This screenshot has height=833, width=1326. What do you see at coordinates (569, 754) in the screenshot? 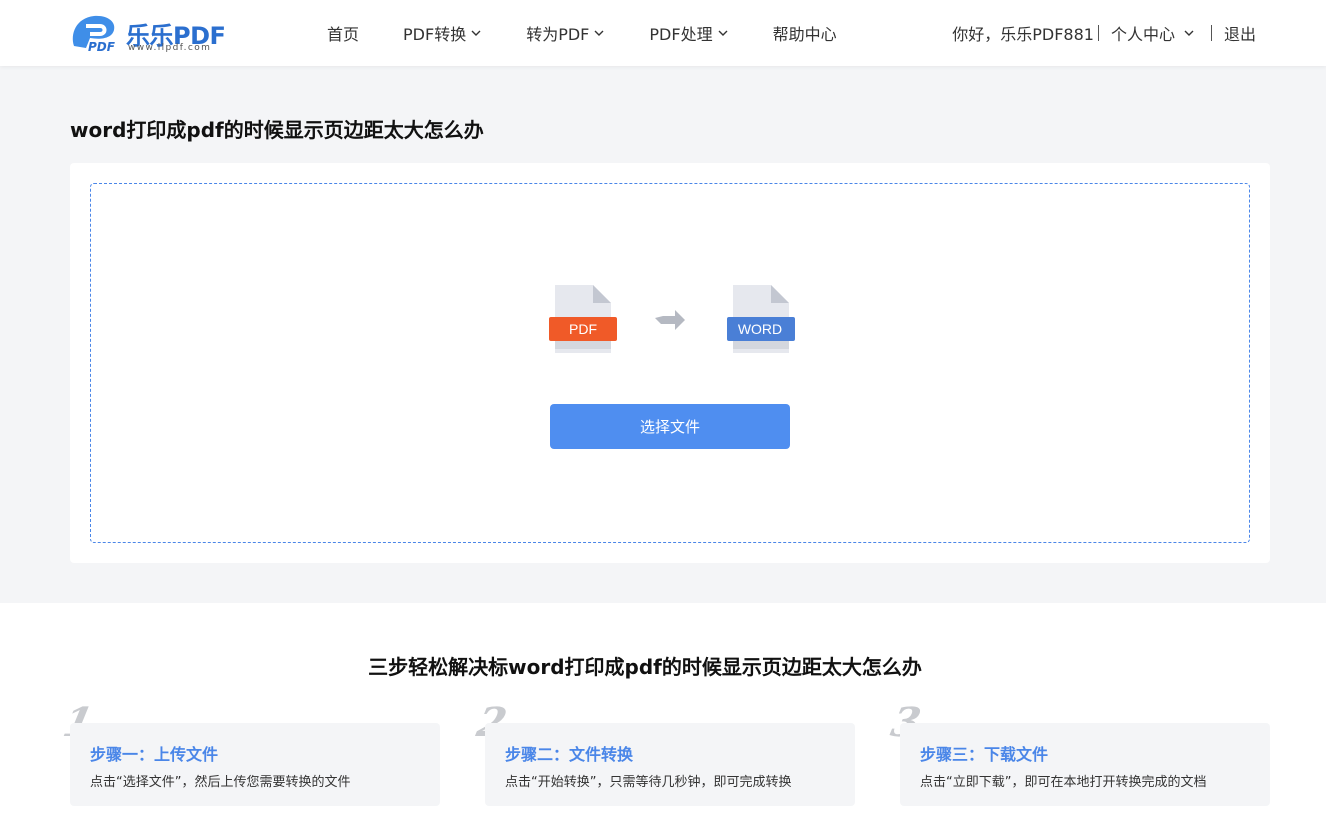
I see `step-heading: 步骤二：文件转换` at bounding box center [569, 754].